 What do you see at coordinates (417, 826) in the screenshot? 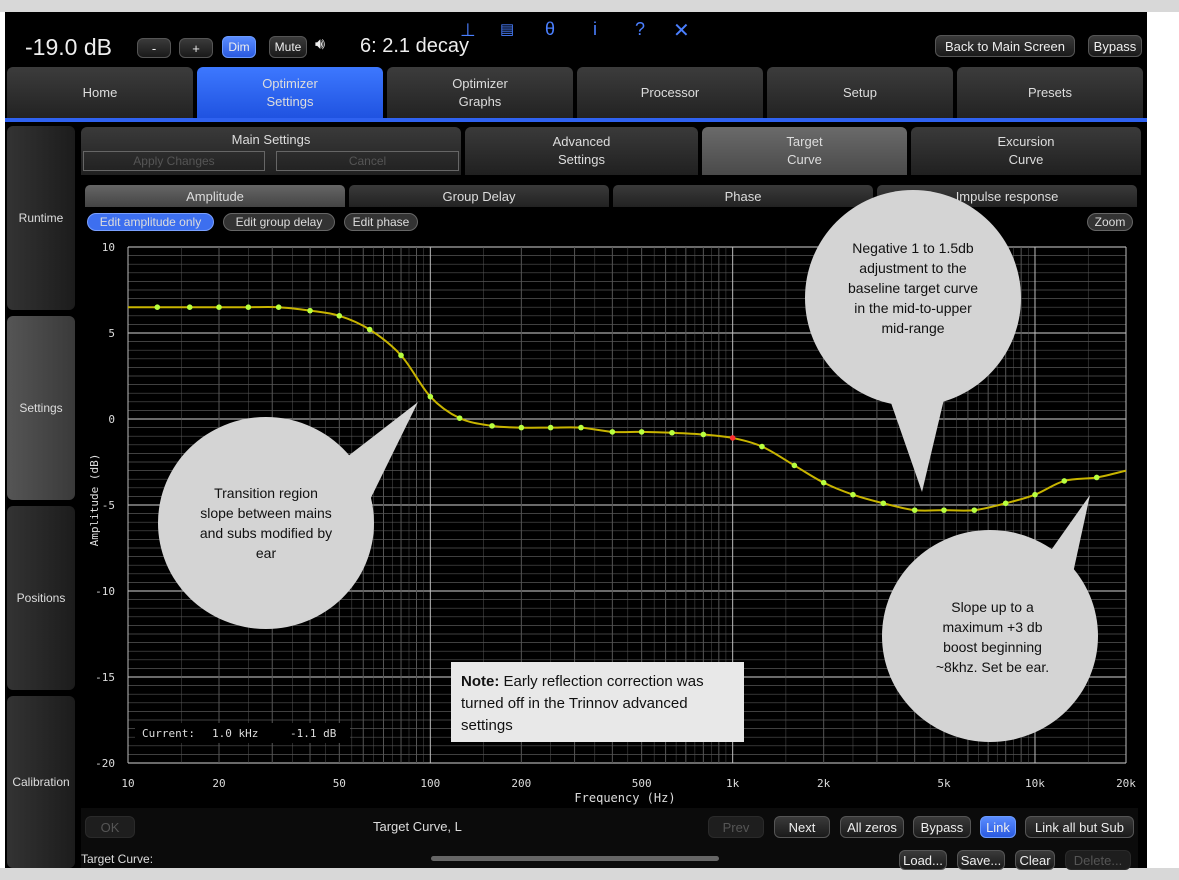
I see `footer-title: Target Curve, L` at bounding box center [417, 826].